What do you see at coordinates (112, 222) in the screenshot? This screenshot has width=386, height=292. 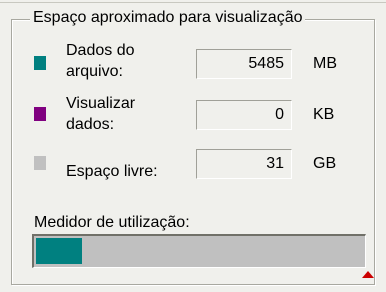 I see `usage-meter-label: Medidor de utilização:` at bounding box center [112, 222].